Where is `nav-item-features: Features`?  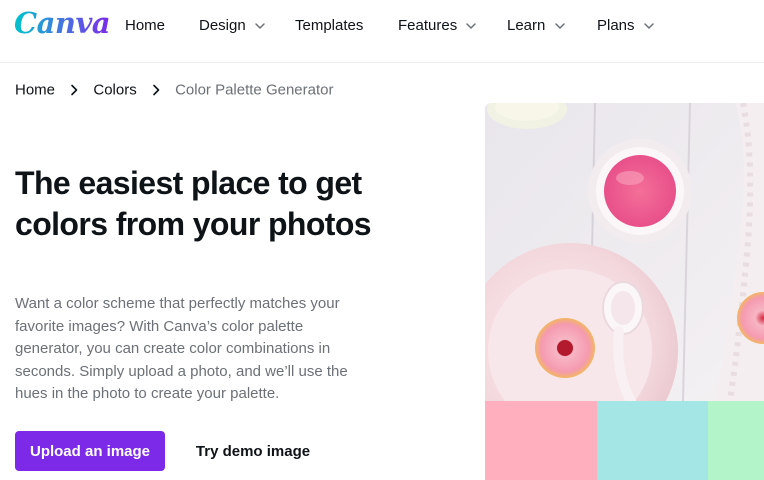
nav-item-features: Features is located at coordinates (437, 25).